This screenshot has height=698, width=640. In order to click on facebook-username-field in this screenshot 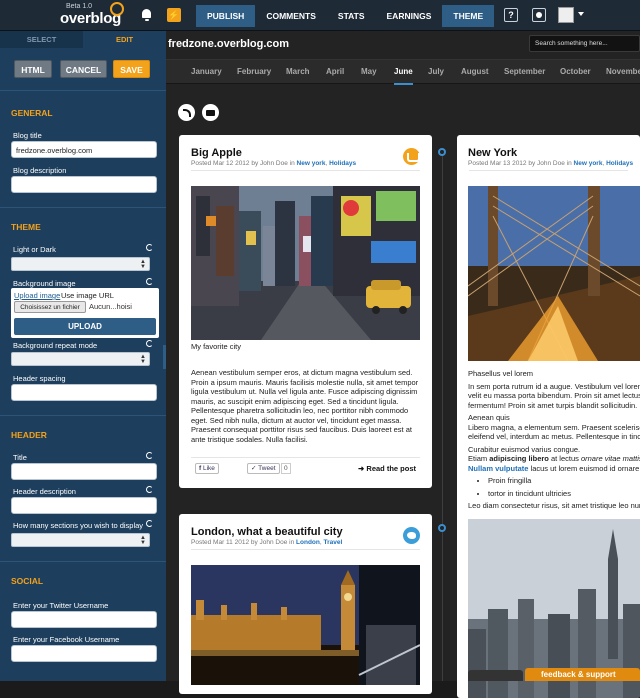, I will do `click(84, 653)`.